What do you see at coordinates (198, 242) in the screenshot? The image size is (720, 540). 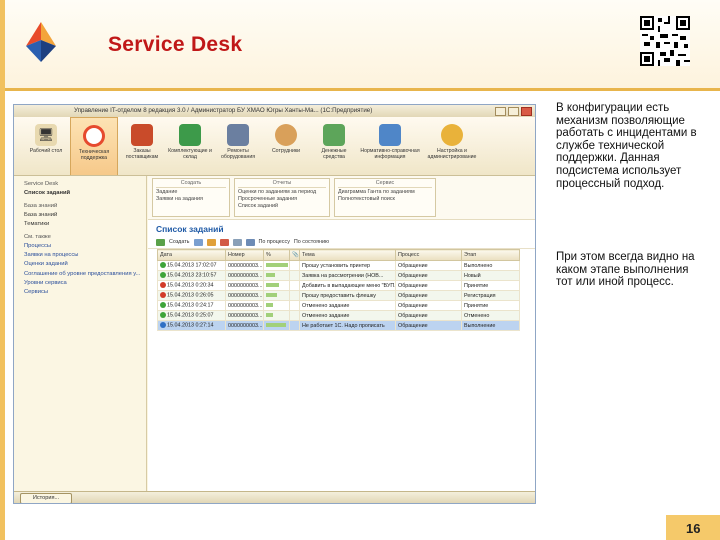 I see `copy-icon` at bounding box center [198, 242].